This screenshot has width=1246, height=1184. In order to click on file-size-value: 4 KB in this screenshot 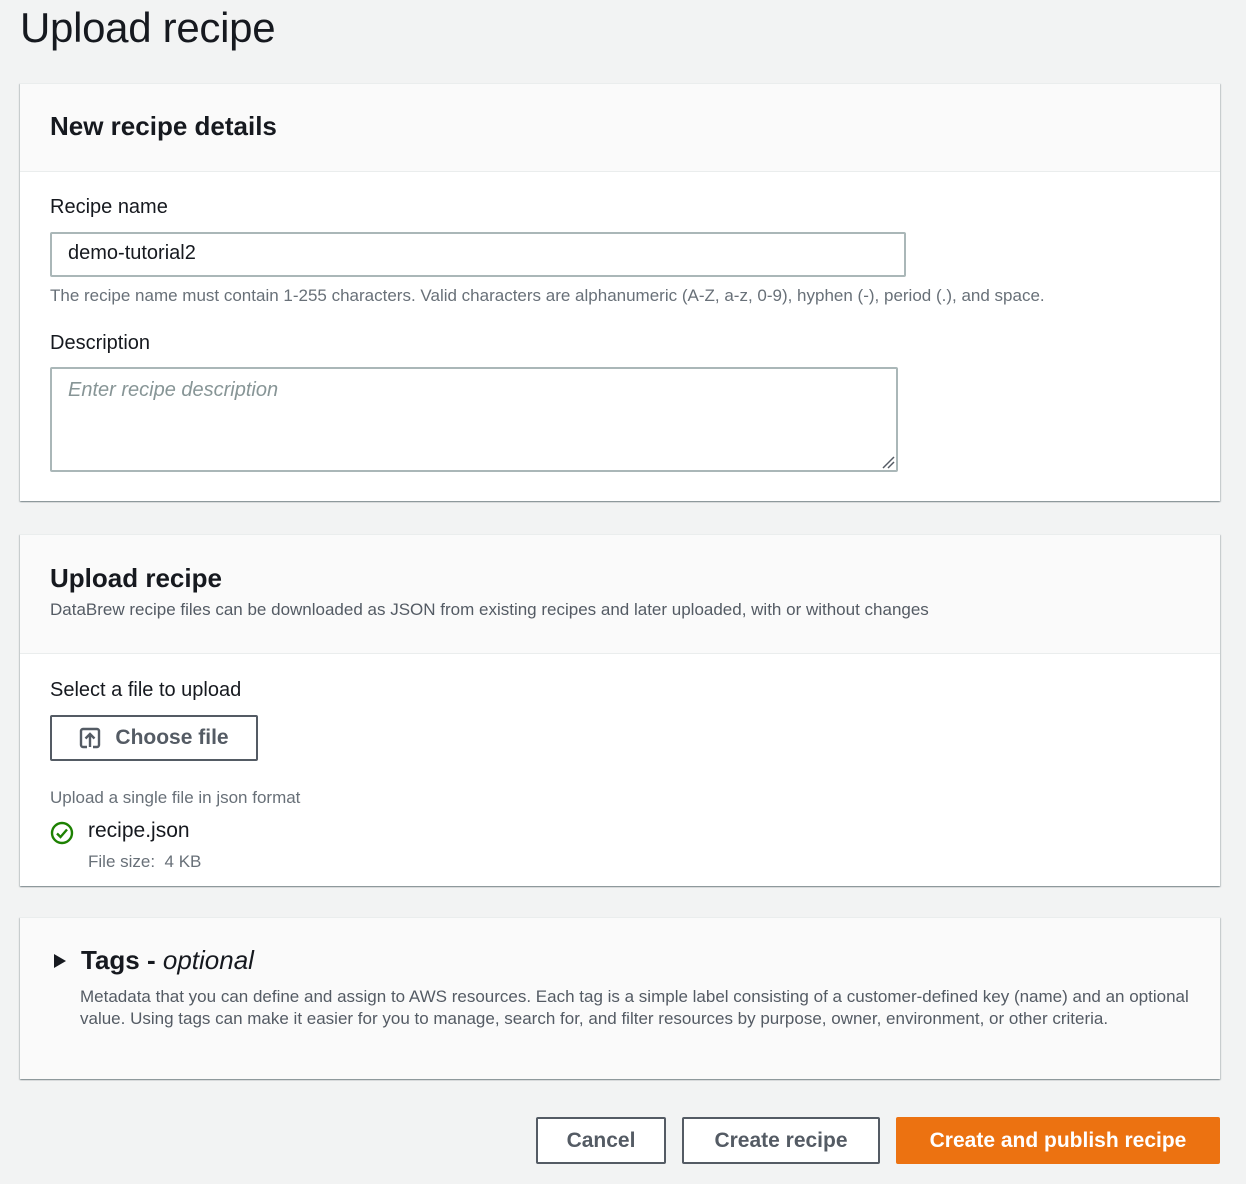, I will do `click(183, 861)`.